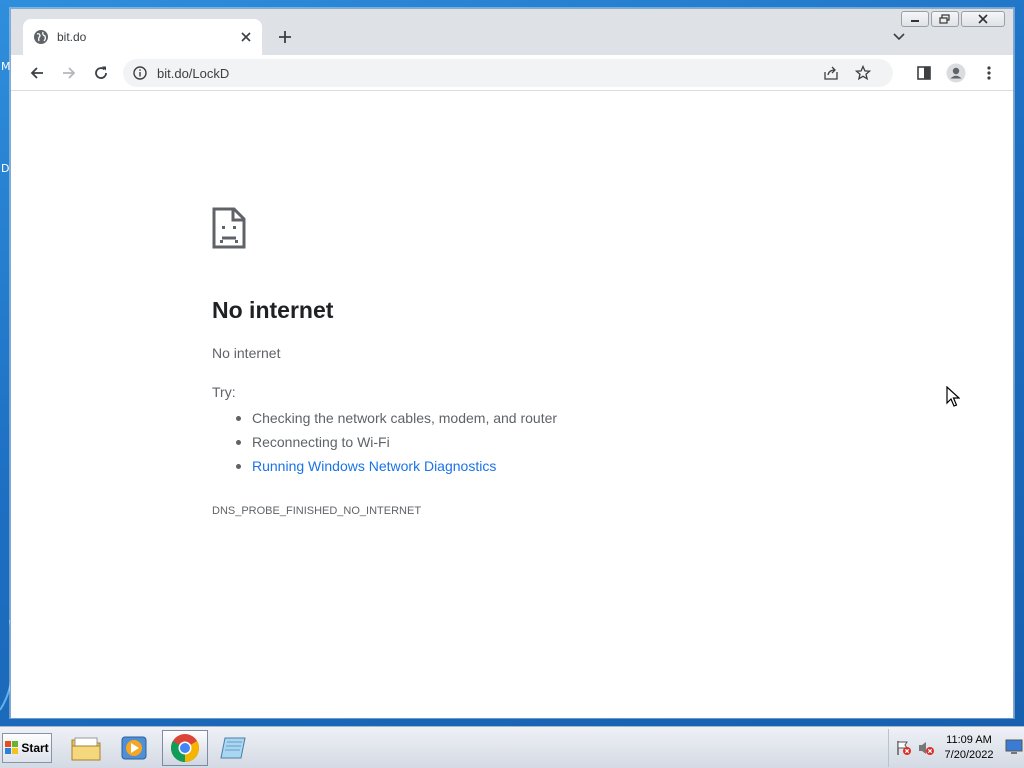  I want to click on file-explorer-icon, so click(86, 749).